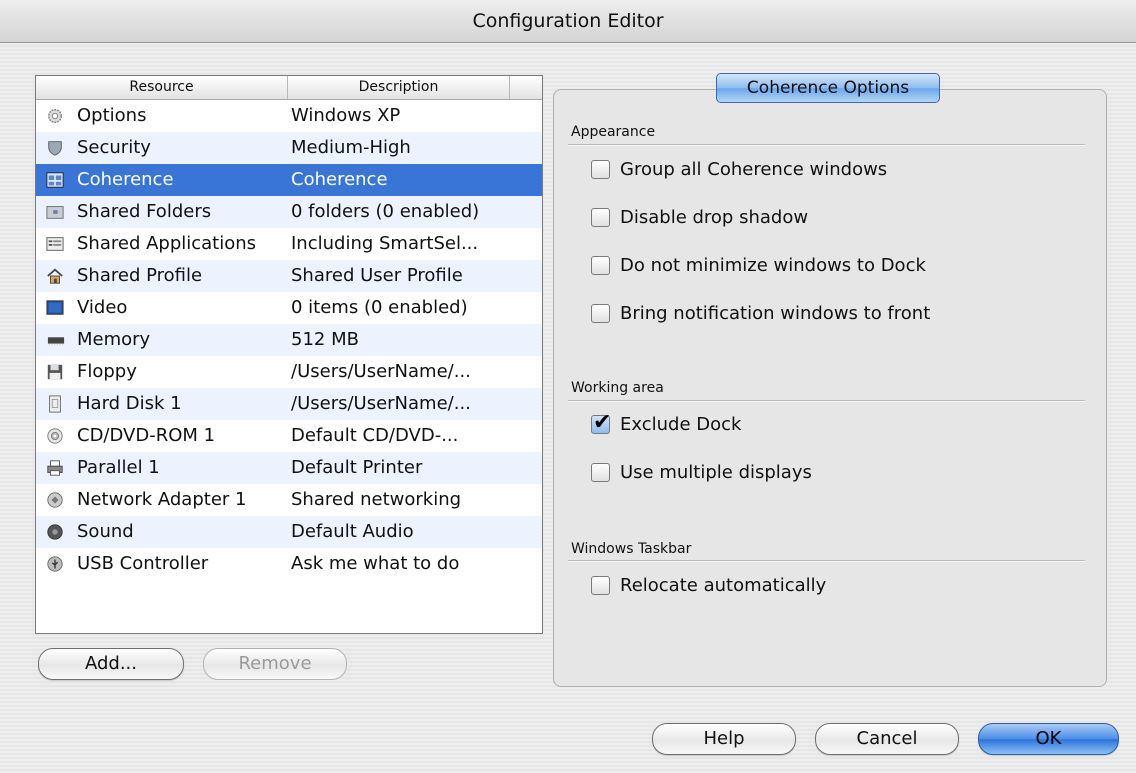  Describe the element at coordinates (289, 532) in the screenshot. I see `list-item-sound: Sound Default Audio` at that location.